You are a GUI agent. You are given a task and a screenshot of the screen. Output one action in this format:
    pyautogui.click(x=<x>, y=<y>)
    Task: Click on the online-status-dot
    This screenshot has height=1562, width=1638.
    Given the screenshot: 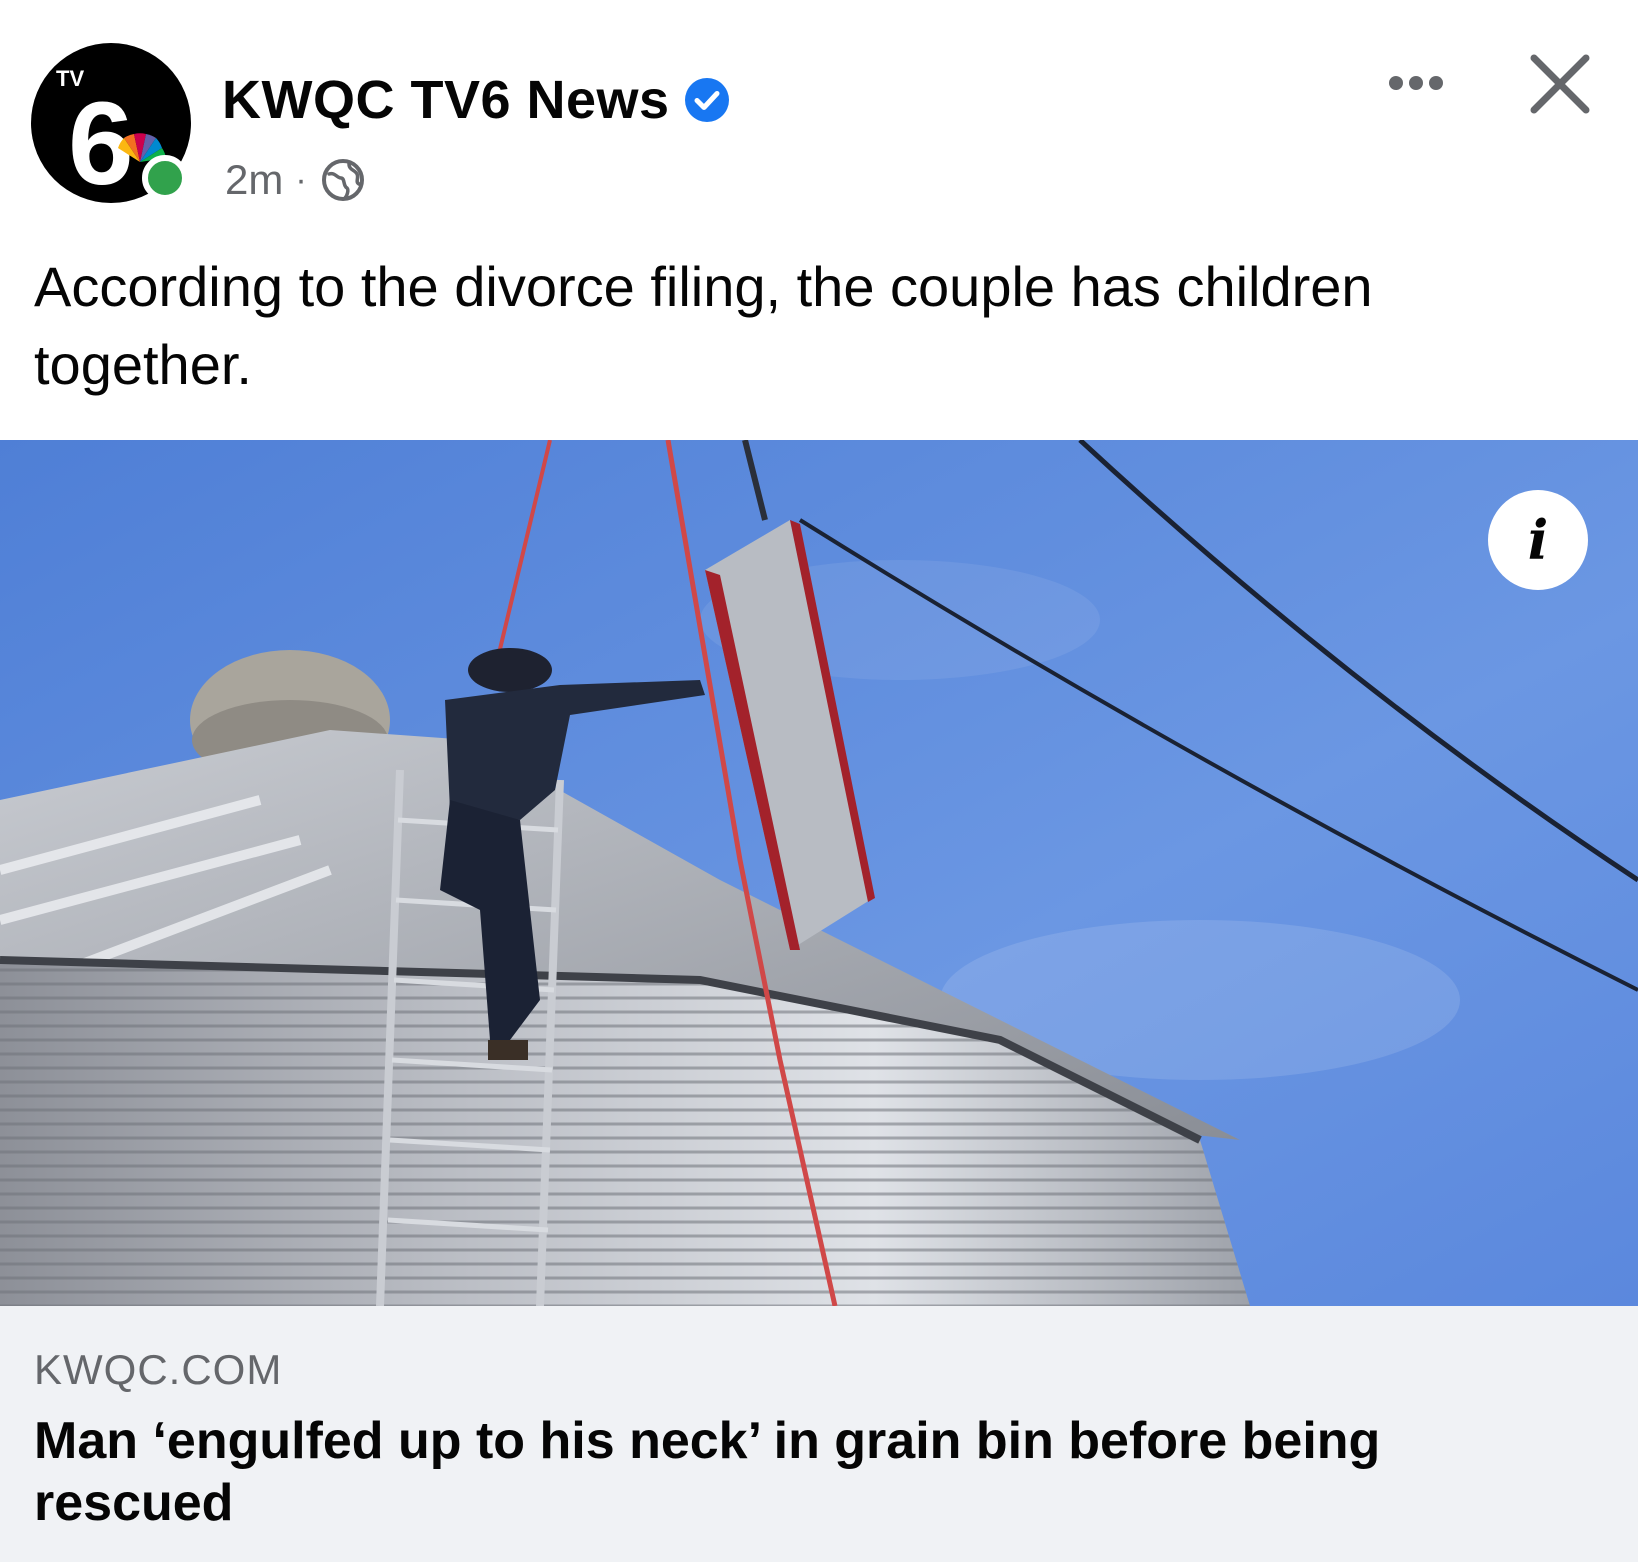 What is the action you would take?
    pyautogui.click(x=165, y=178)
    